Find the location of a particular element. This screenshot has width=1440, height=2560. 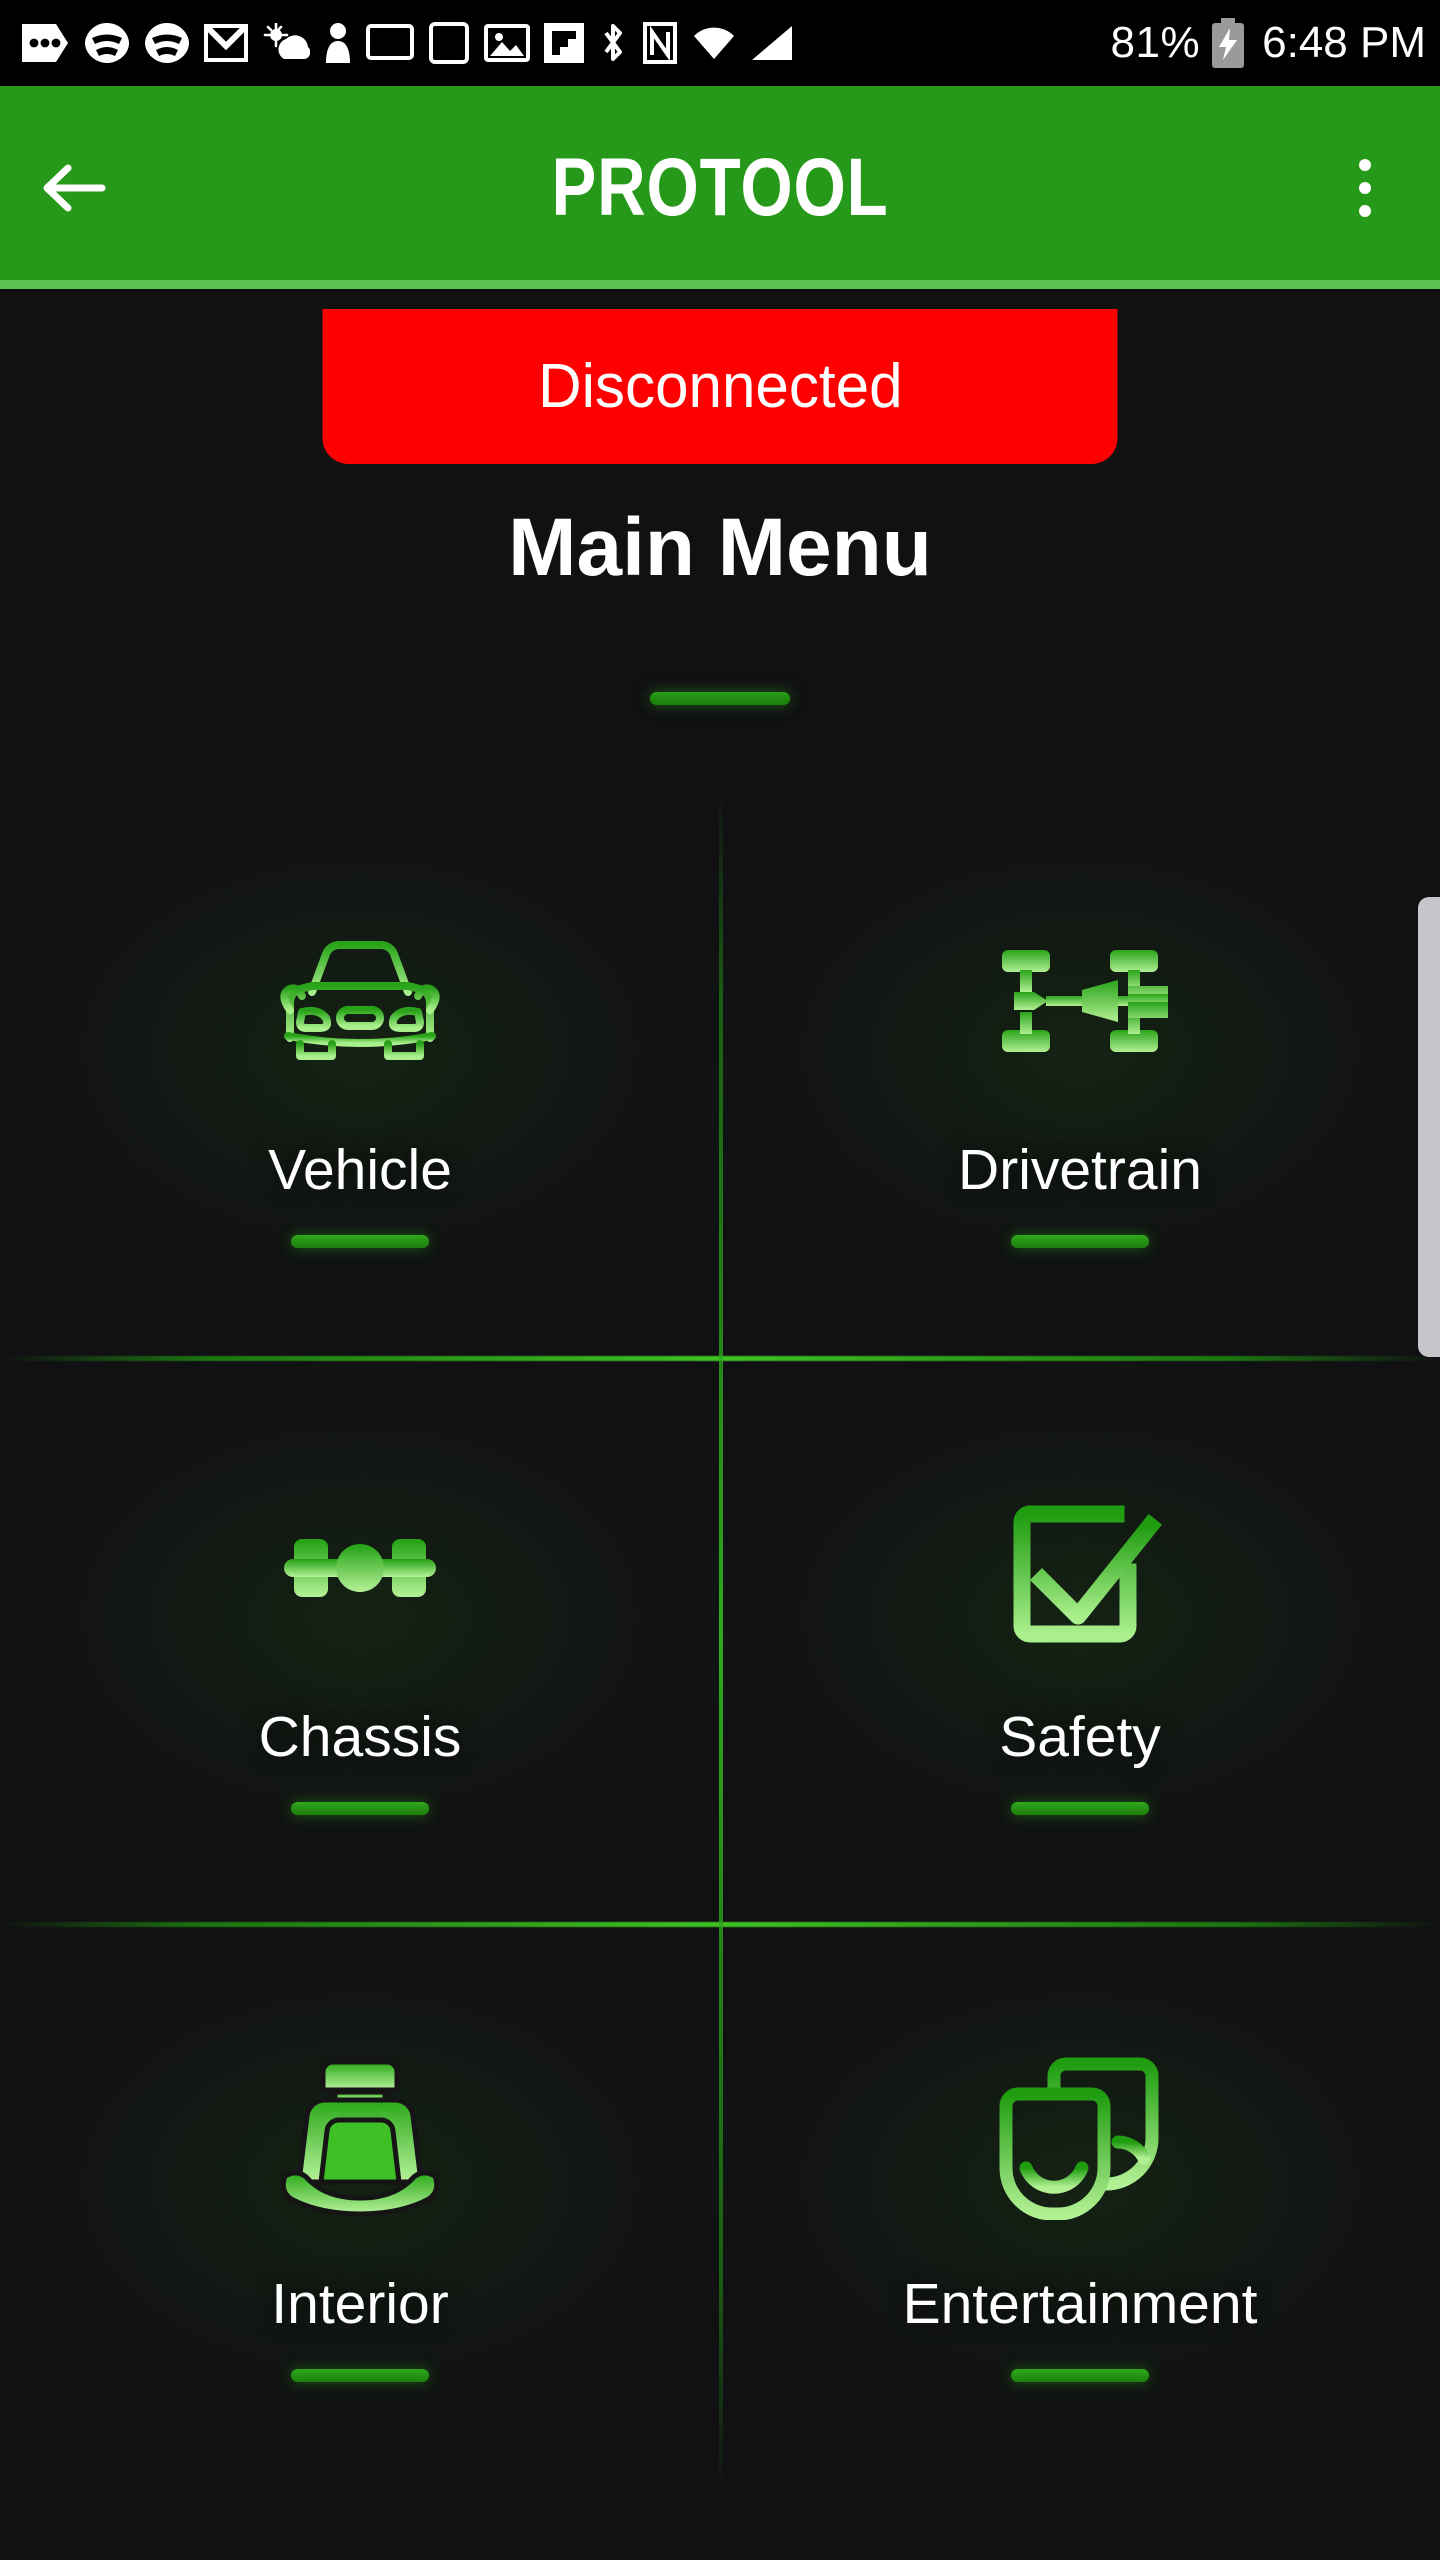

back-button is located at coordinates (75, 187).